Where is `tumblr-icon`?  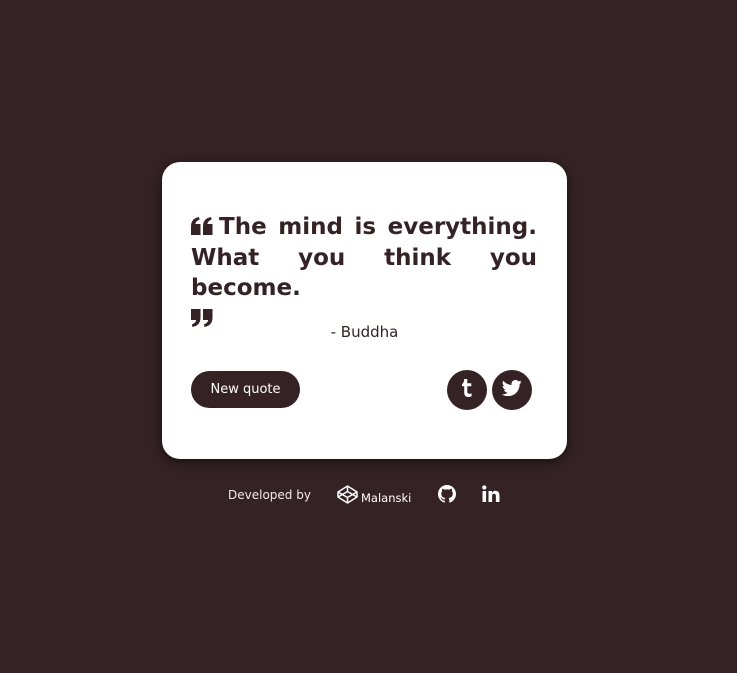
tumblr-icon is located at coordinates (467, 390).